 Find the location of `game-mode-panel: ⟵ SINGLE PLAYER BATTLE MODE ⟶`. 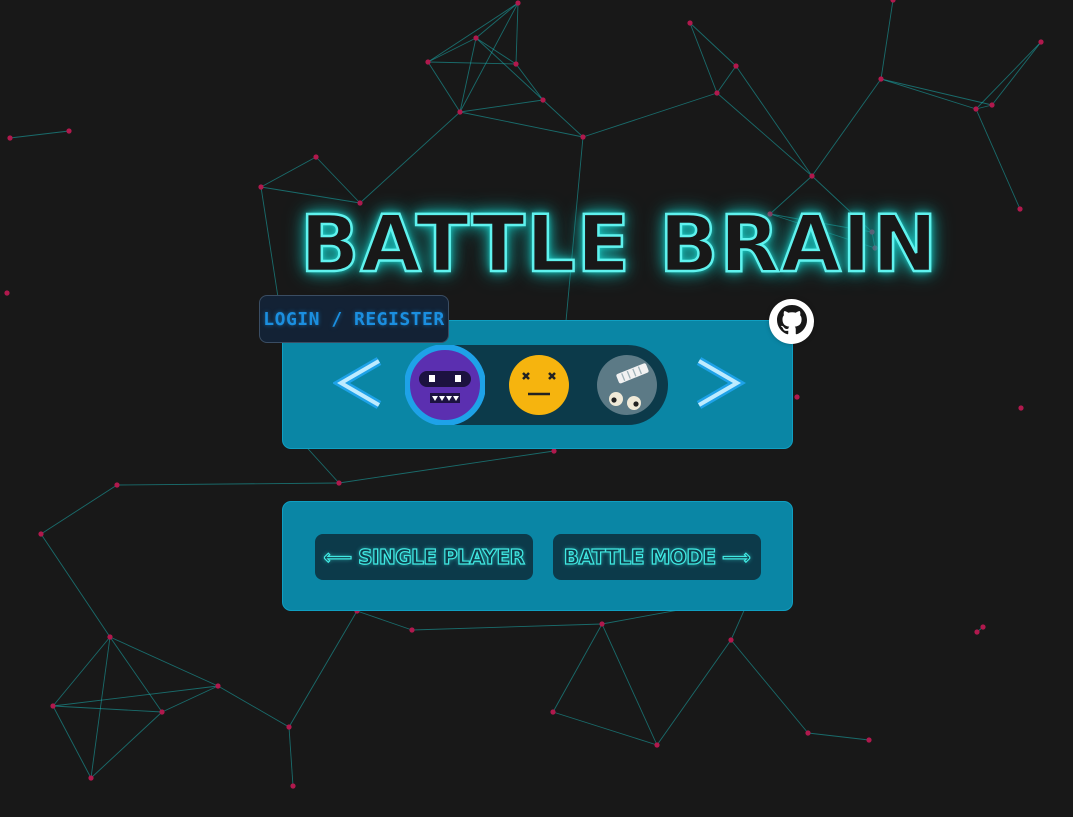

game-mode-panel: ⟵ SINGLE PLAYER BATTLE MODE ⟶ is located at coordinates (537, 556).